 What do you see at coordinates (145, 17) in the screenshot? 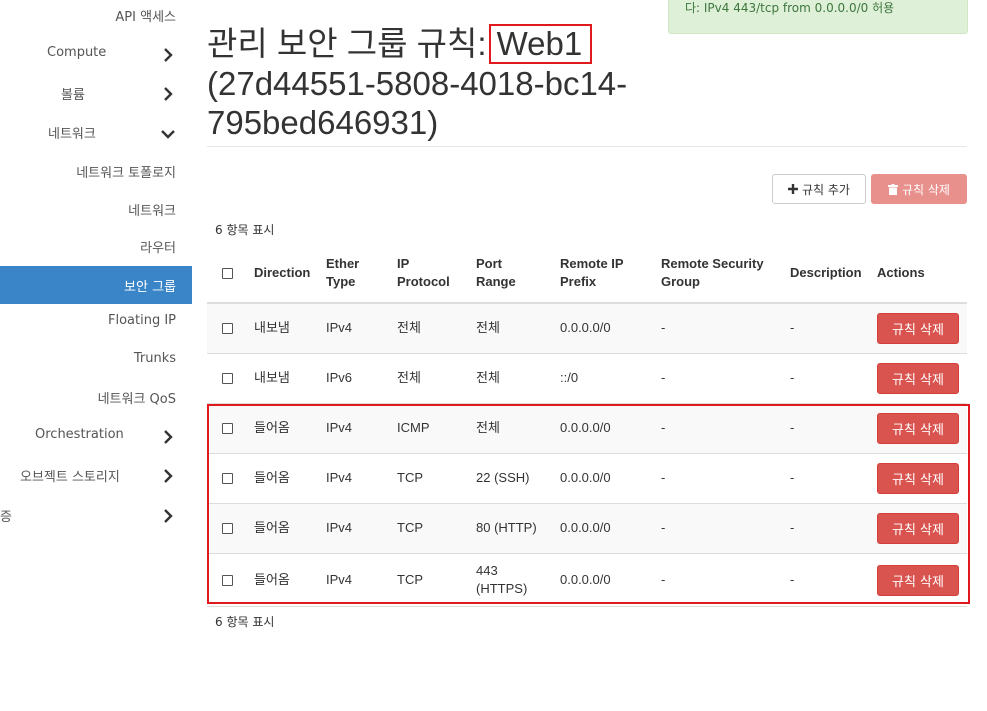
I see `sidebar-item-label: API 액세스` at bounding box center [145, 17].